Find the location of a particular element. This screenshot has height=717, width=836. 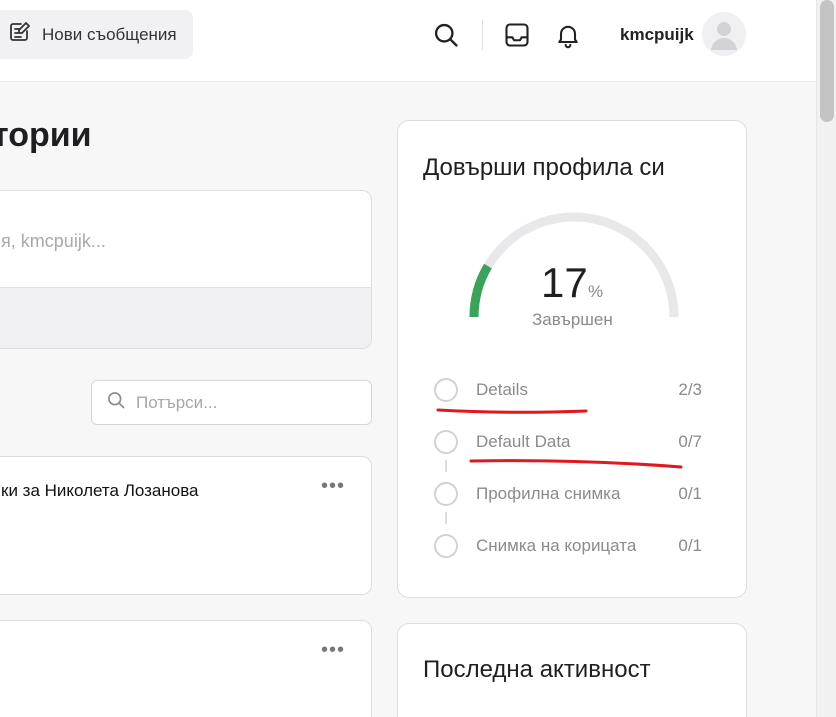

username: kmcpuijk is located at coordinates (657, 35).